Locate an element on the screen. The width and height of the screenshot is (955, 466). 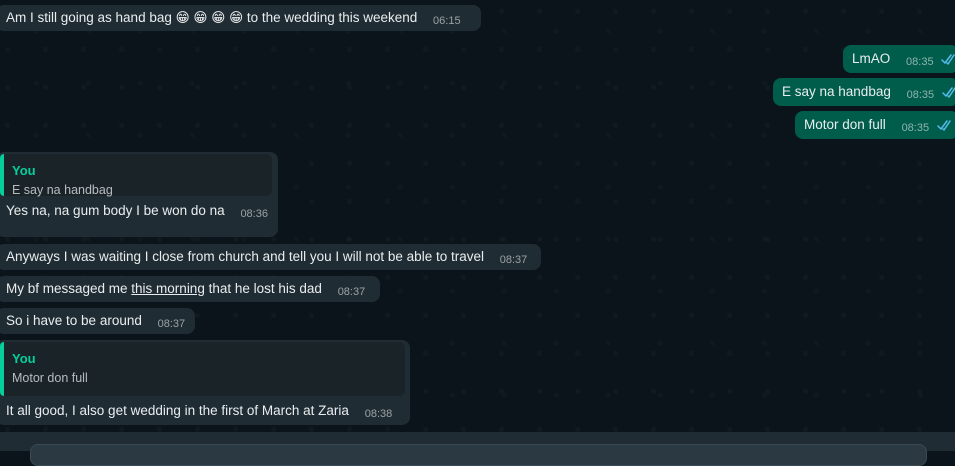
message-date-link: this morning is located at coordinates (168, 288).